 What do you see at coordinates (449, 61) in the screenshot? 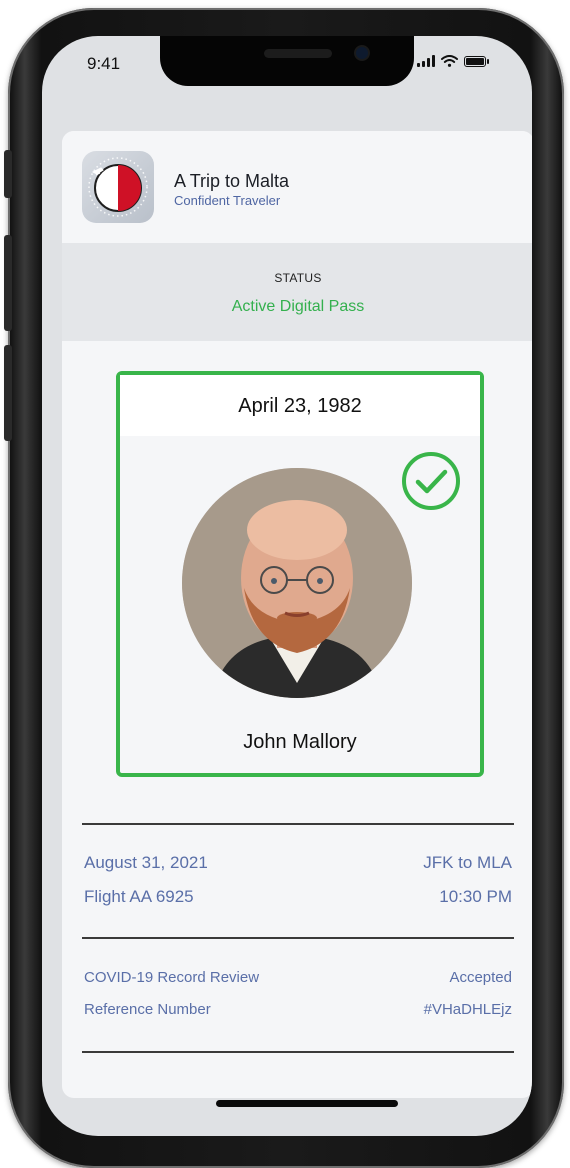
I see `wifi-icon` at bounding box center [449, 61].